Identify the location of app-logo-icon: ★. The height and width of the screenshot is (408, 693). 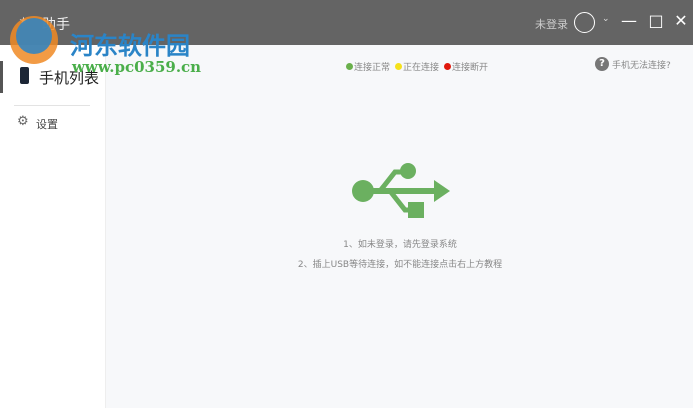
(23, 21).